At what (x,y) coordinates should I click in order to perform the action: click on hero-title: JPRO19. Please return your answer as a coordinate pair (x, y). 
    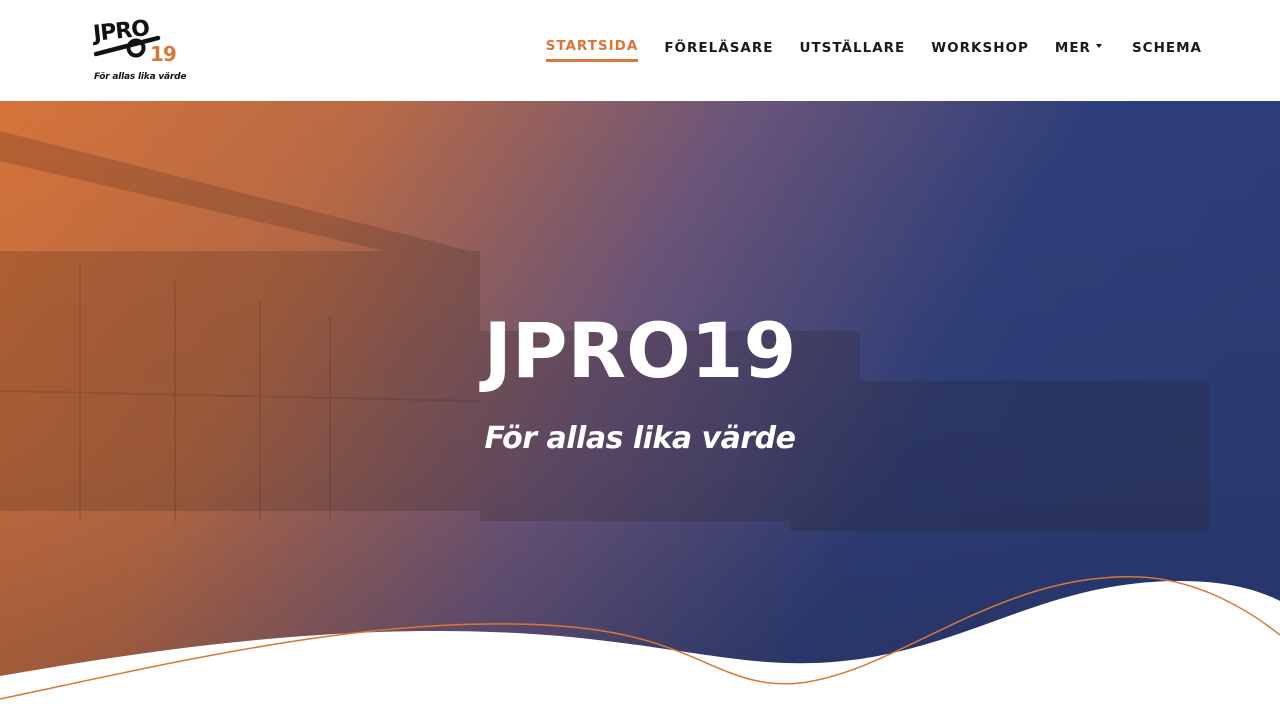
    Looking at the image, I should click on (640, 350).